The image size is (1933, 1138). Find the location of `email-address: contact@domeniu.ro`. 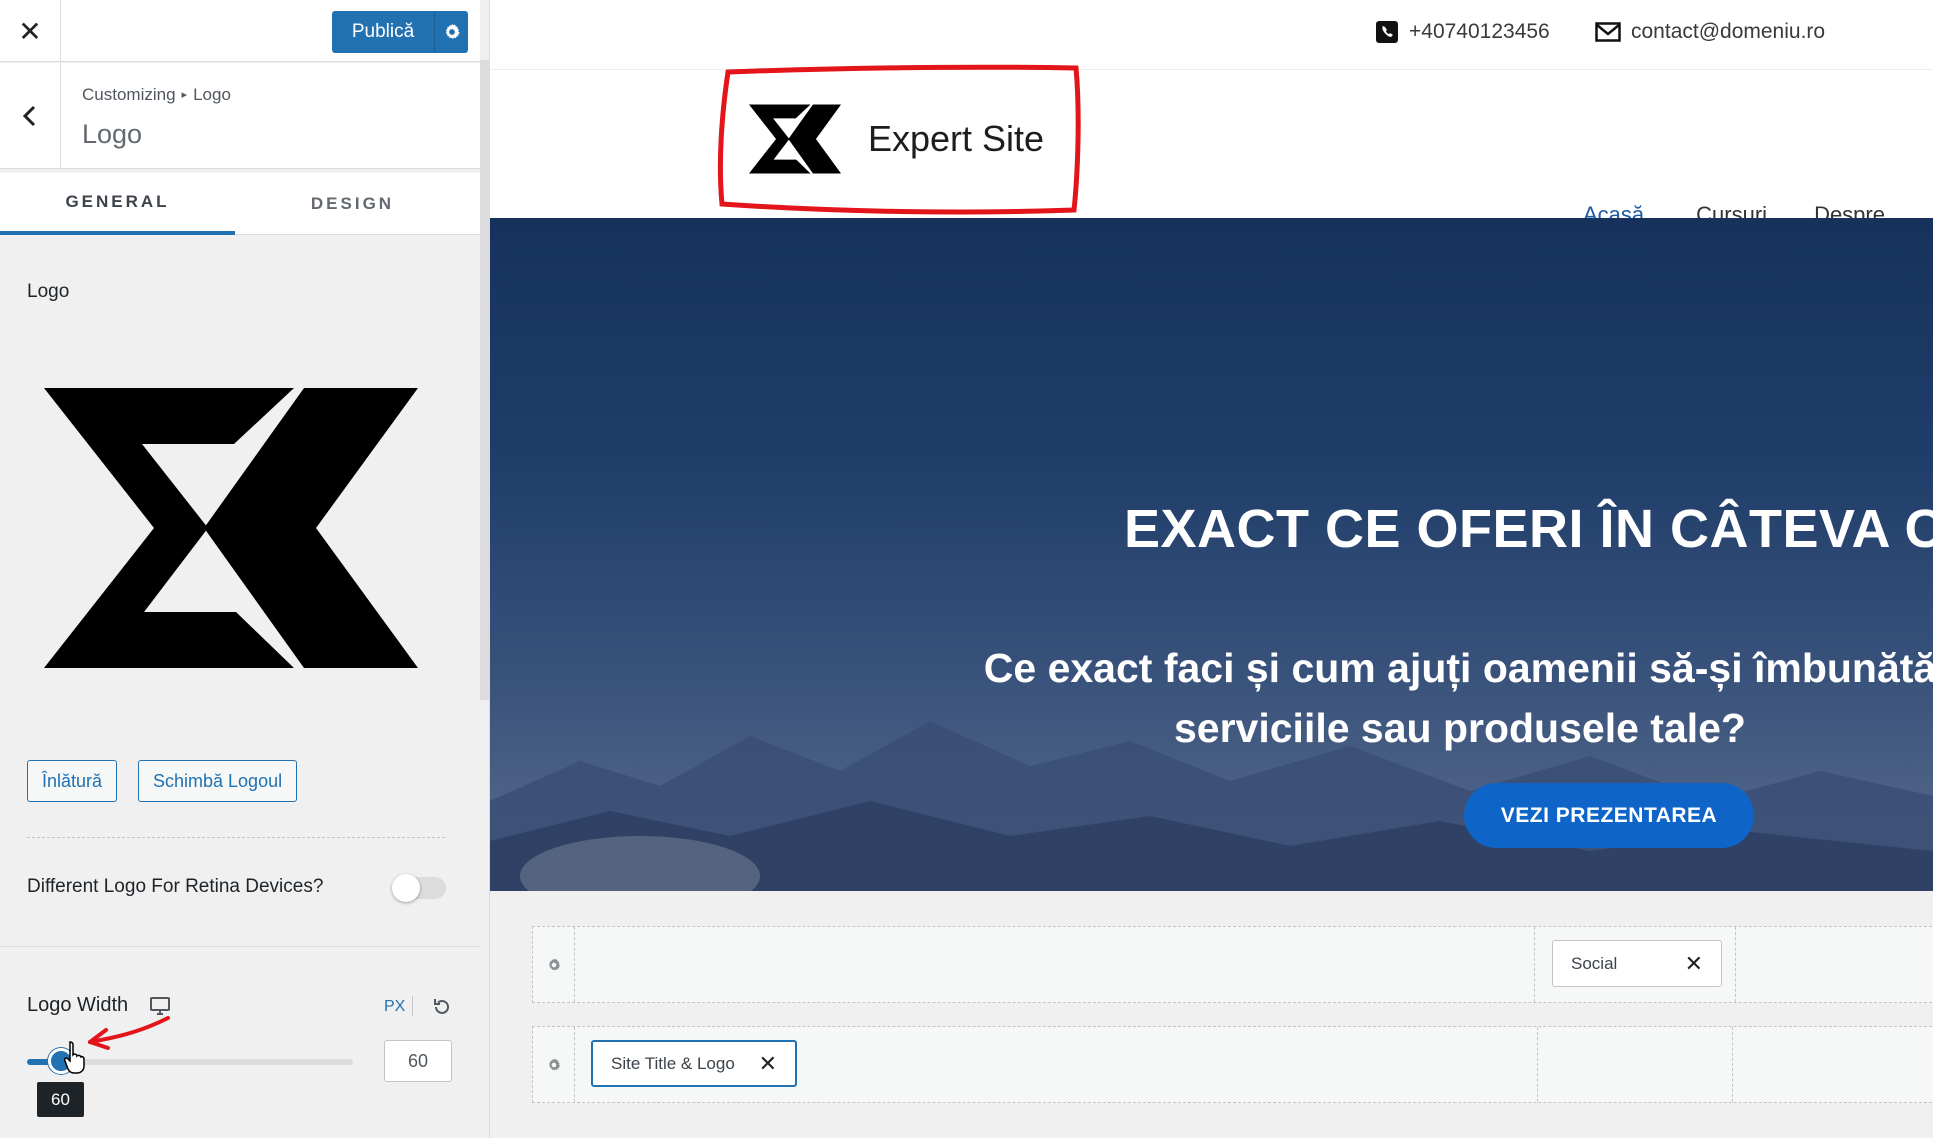

email-address: contact@domeniu.ro is located at coordinates (1728, 31).